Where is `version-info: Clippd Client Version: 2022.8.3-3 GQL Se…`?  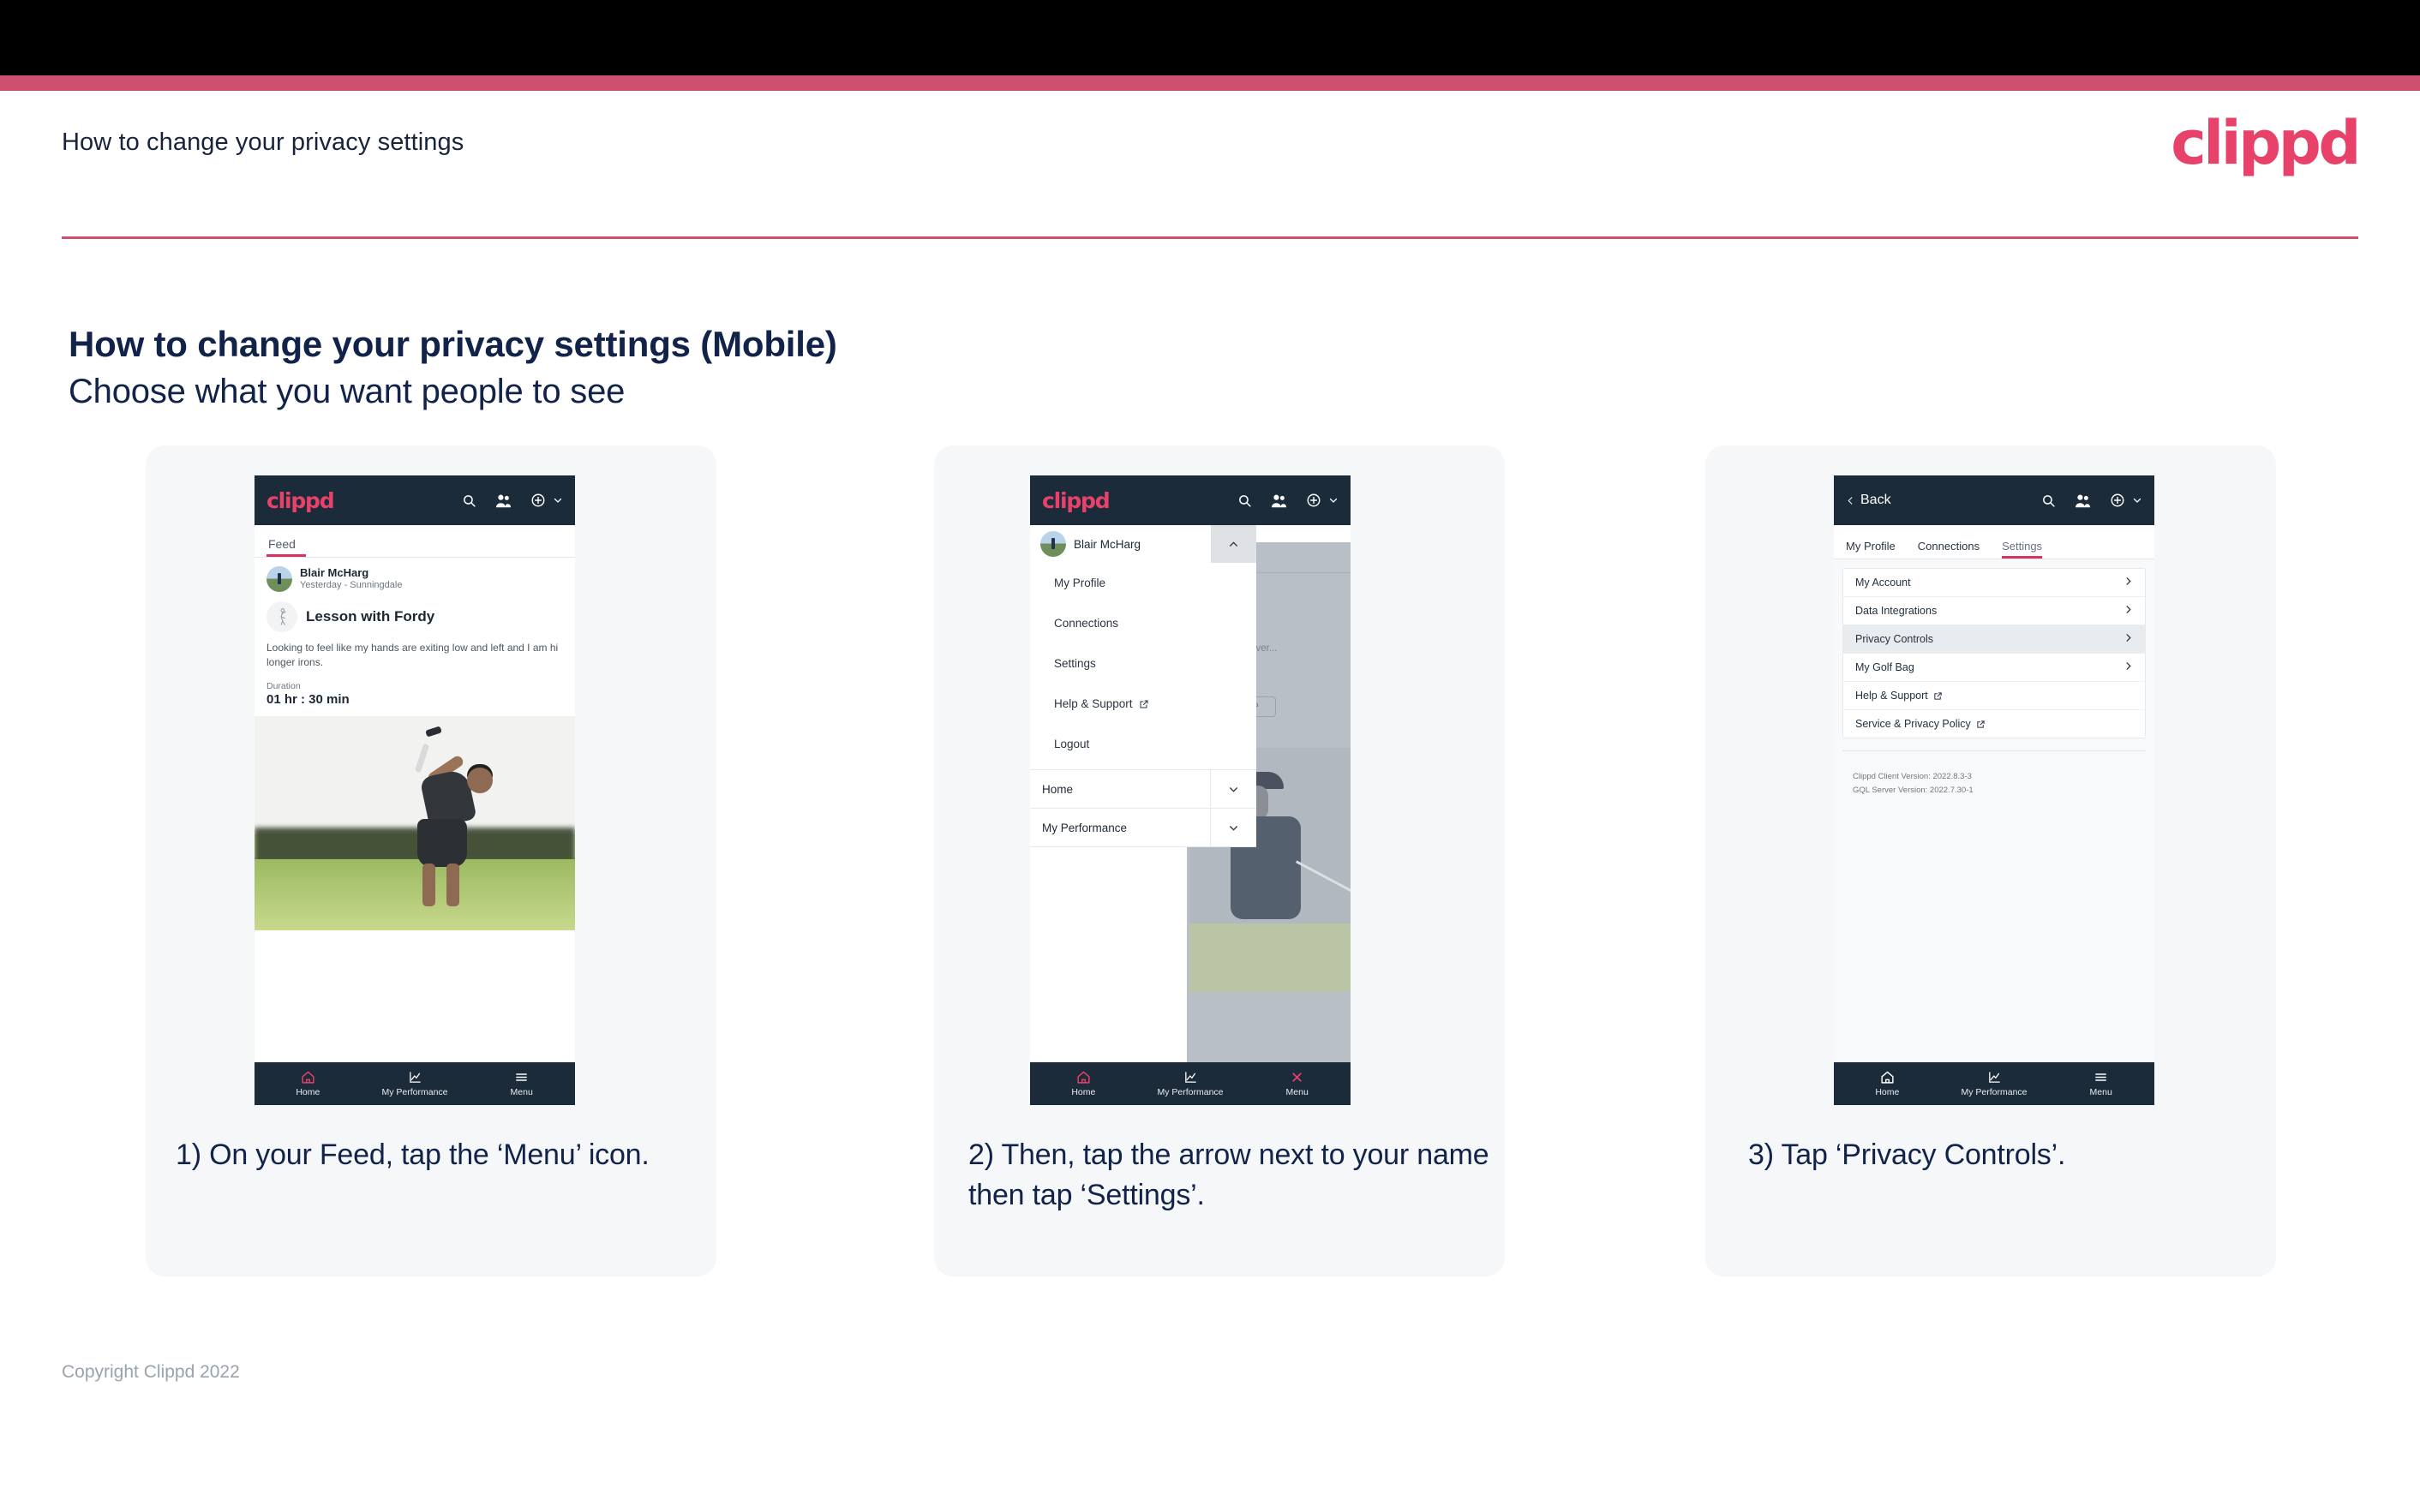
version-info: Clippd Client Version: 2022.8.3-3 GQL Se… is located at coordinates (2003, 784).